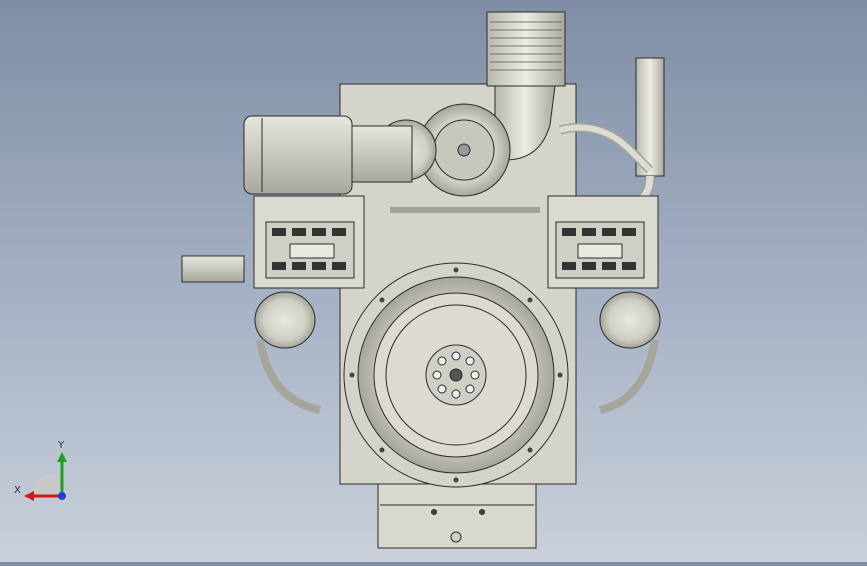  I want to click on z-axis-dot, so click(62, 496).